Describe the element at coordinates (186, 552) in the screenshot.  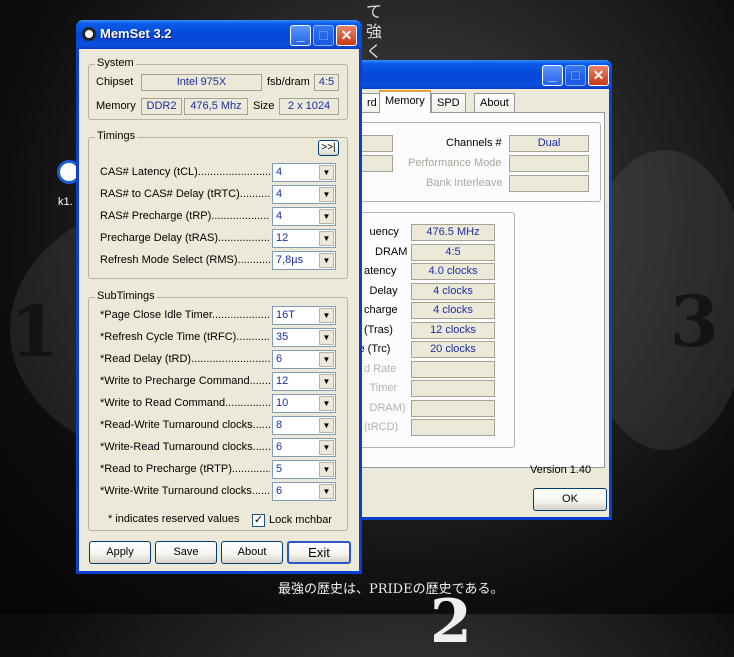
I see `save-button: Save` at that location.